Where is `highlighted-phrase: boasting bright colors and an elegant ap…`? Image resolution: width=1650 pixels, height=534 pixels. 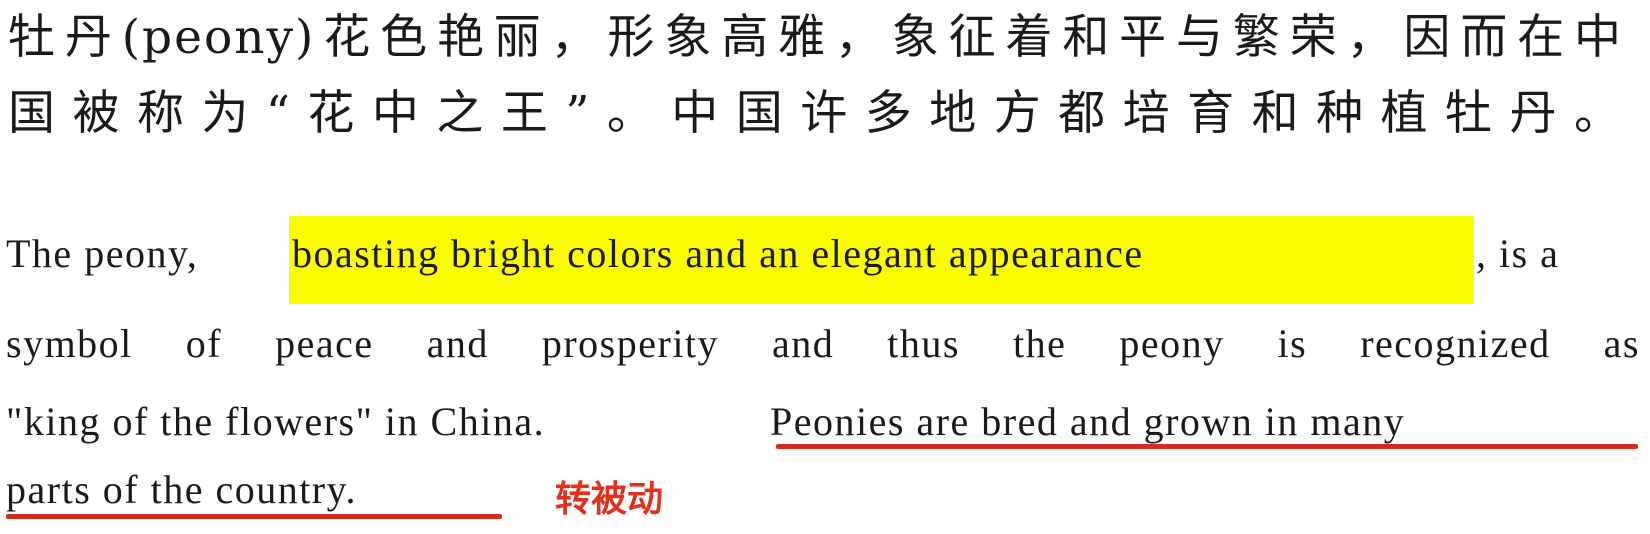 highlighted-phrase: boasting bright colors and an elegant ap… is located at coordinates (718, 253).